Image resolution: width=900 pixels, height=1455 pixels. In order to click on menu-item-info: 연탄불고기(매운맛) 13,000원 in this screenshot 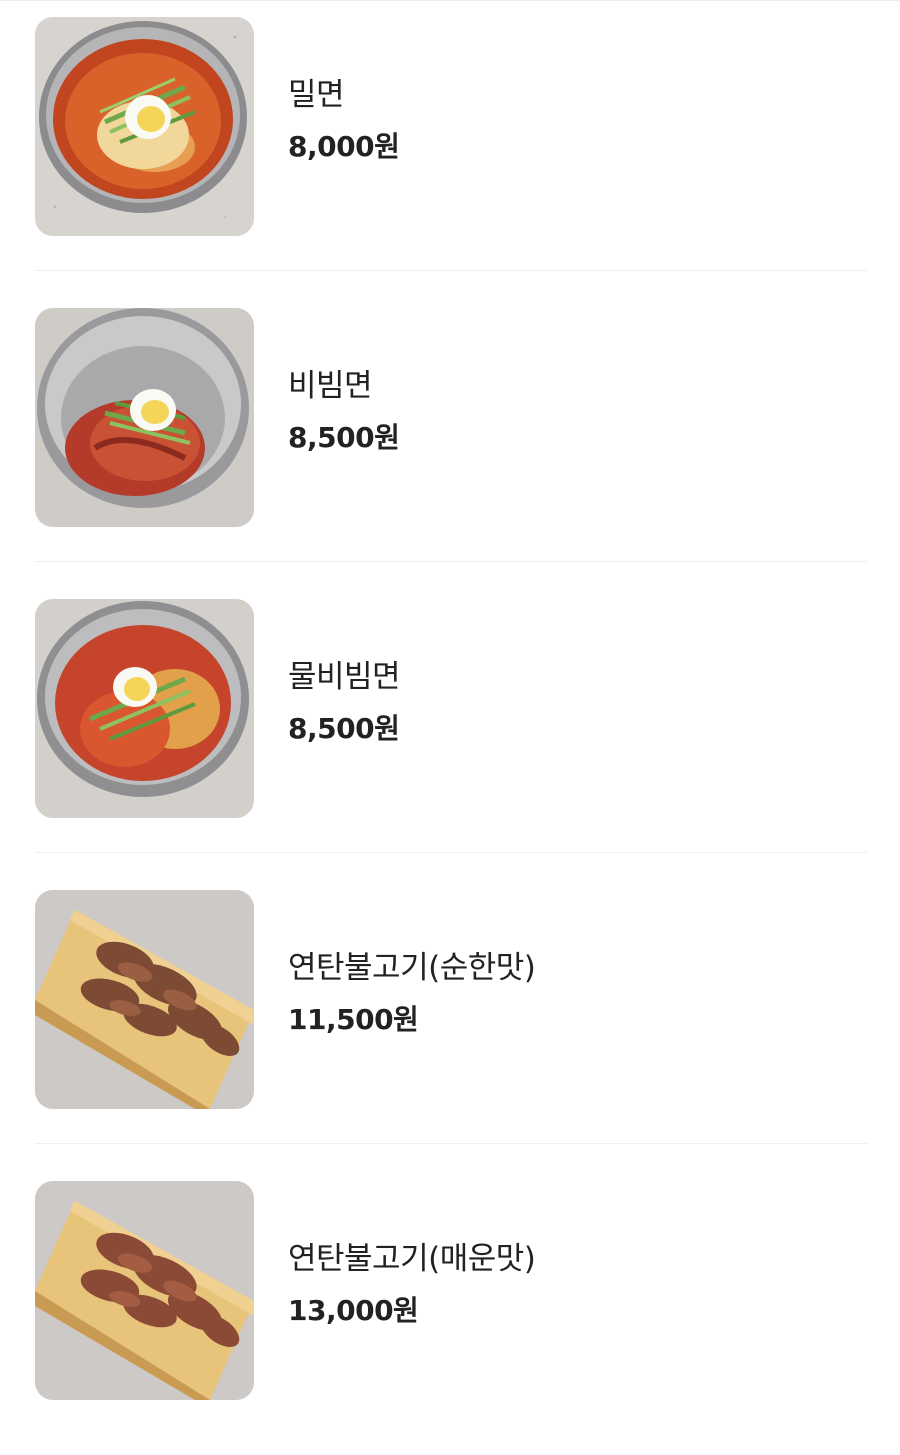, I will do `click(412, 1283)`.